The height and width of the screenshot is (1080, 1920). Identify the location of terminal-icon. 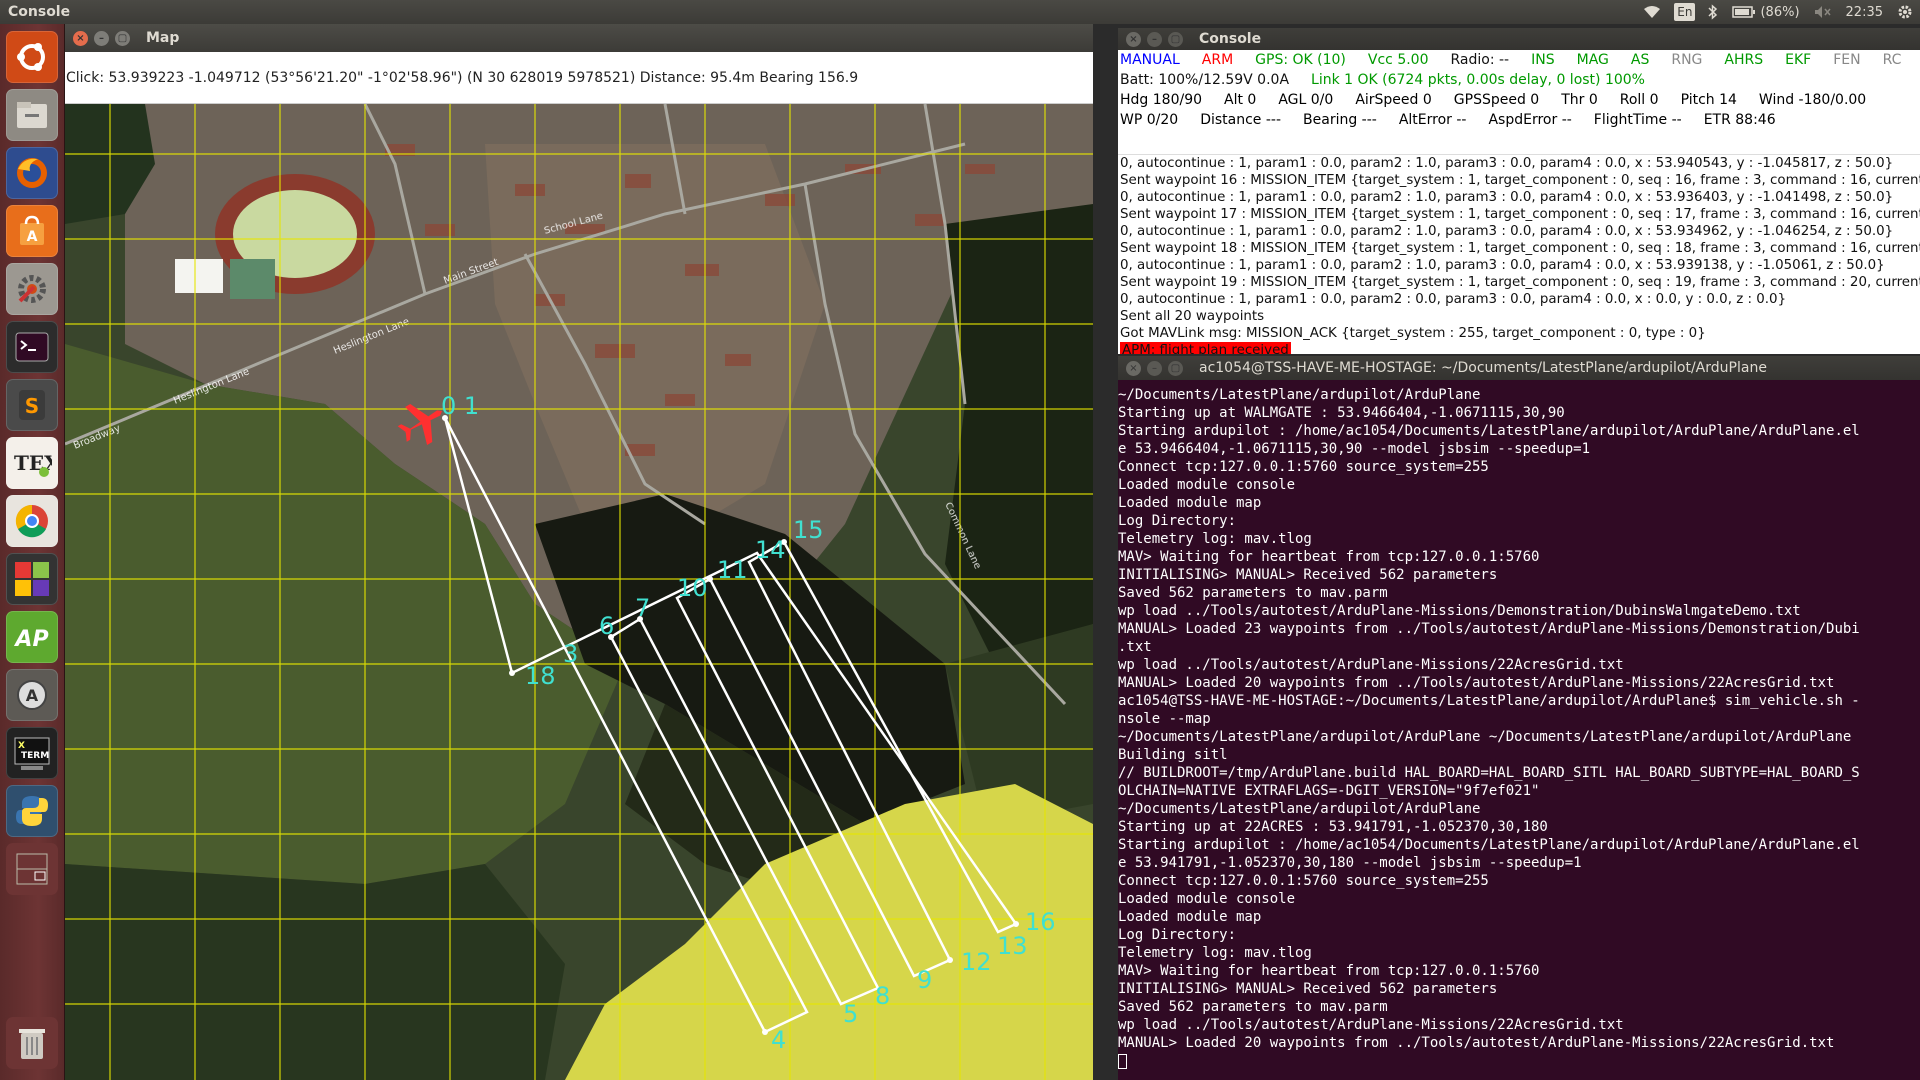
(32, 347).